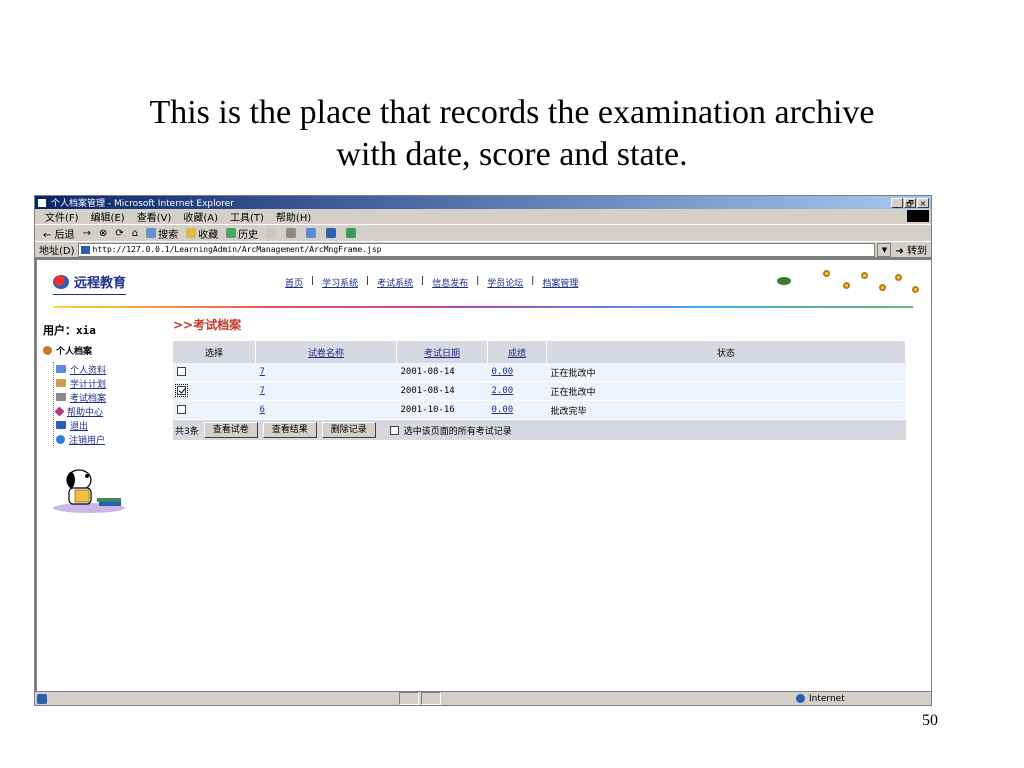 Image resolution: width=1024 pixels, height=768 pixels. What do you see at coordinates (457, 431) in the screenshot?
I see `select-all-label: 选中该页面的所有考试记录` at bounding box center [457, 431].